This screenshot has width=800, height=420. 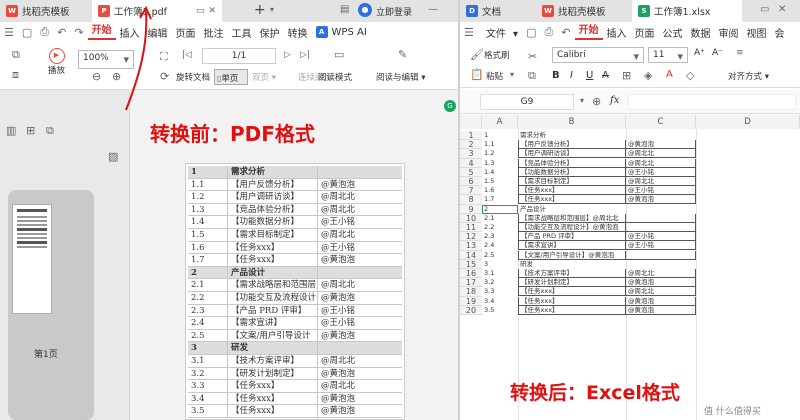 What do you see at coordinates (748, 76) in the screenshot?
I see `align-button: 对齐方式 ▾` at bounding box center [748, 76].